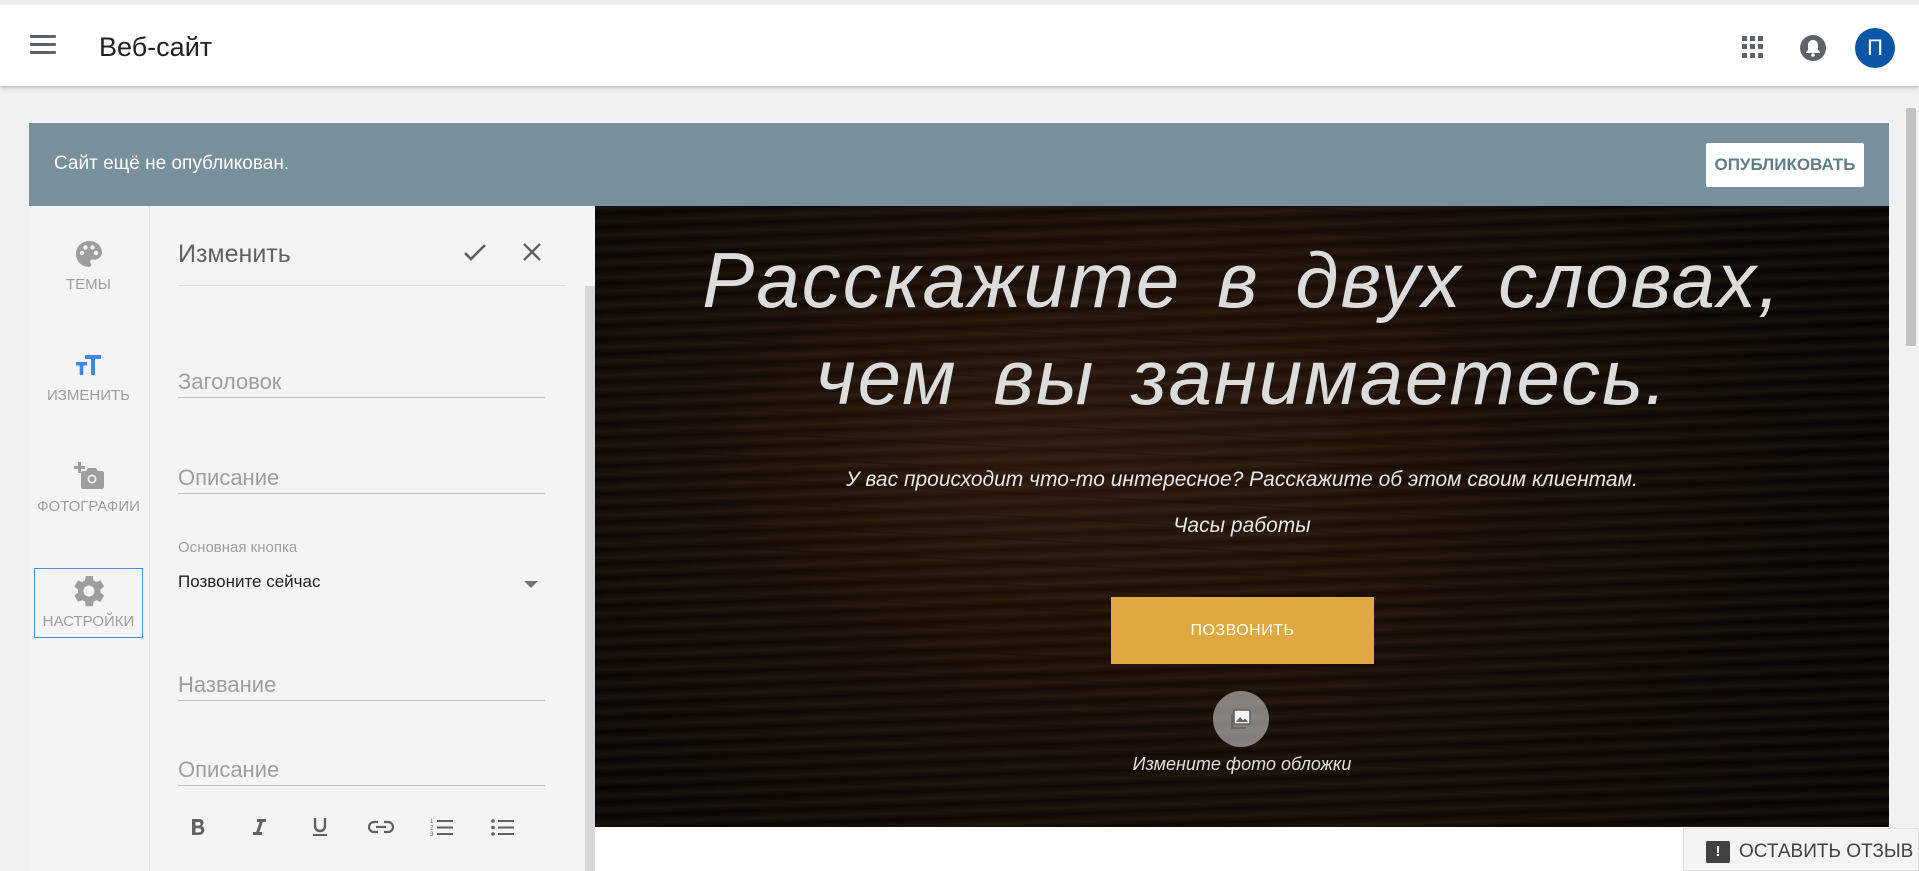 The image size is (1919, 871). I want to click on panel-divider, so click(371, 285).